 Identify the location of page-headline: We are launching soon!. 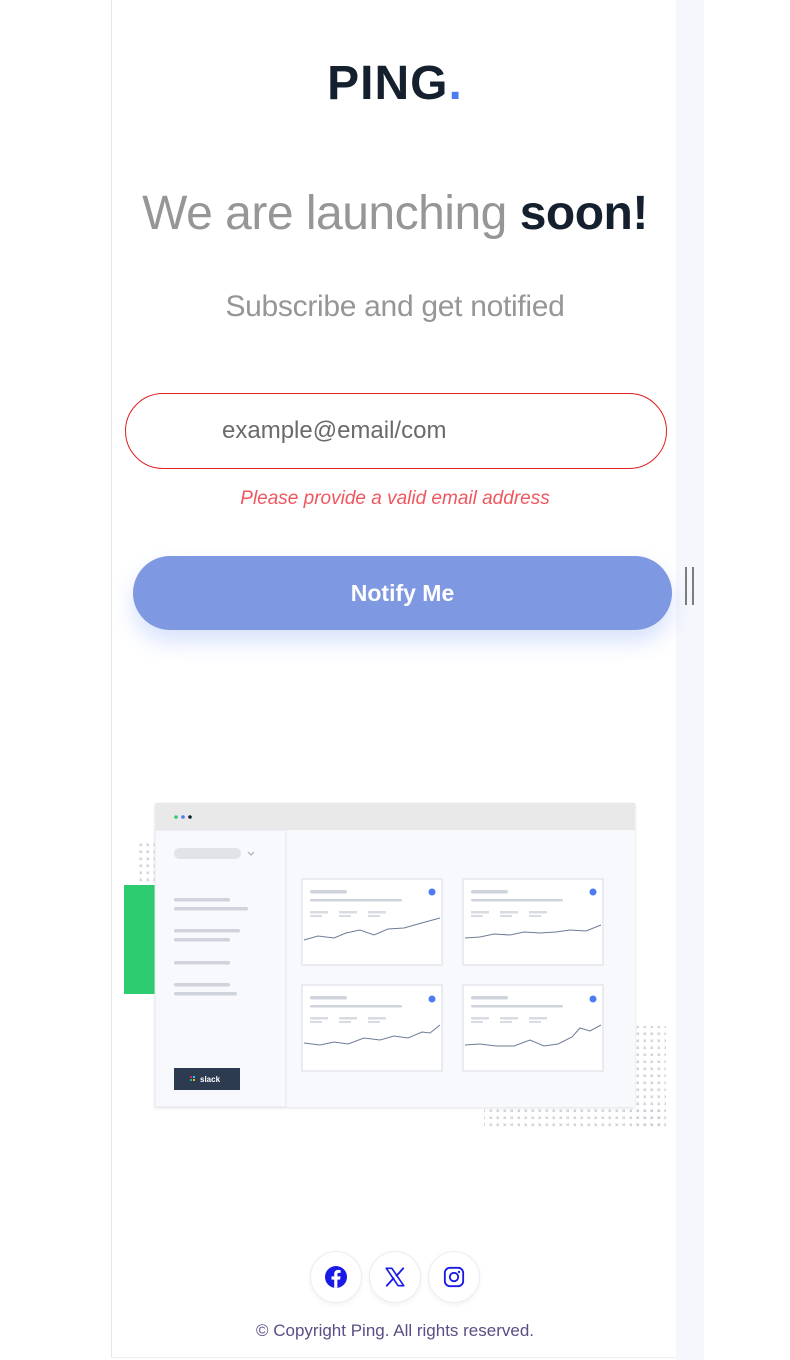
(395, 213).